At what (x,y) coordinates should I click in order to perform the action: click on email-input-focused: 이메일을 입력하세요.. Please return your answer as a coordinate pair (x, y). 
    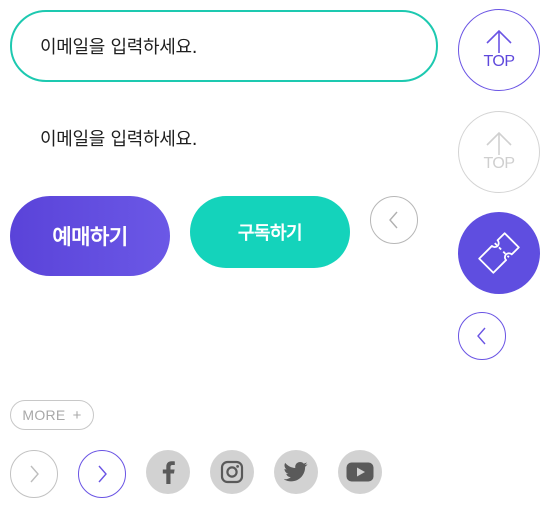
    Looking at the image, I should click on (224, 46).